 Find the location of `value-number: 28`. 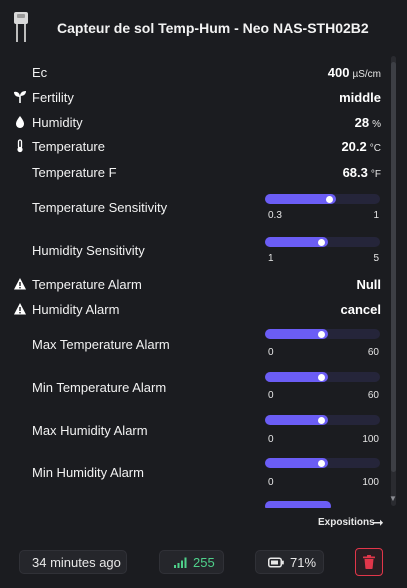

value-number: 28 is located at coordinates (362, 122).